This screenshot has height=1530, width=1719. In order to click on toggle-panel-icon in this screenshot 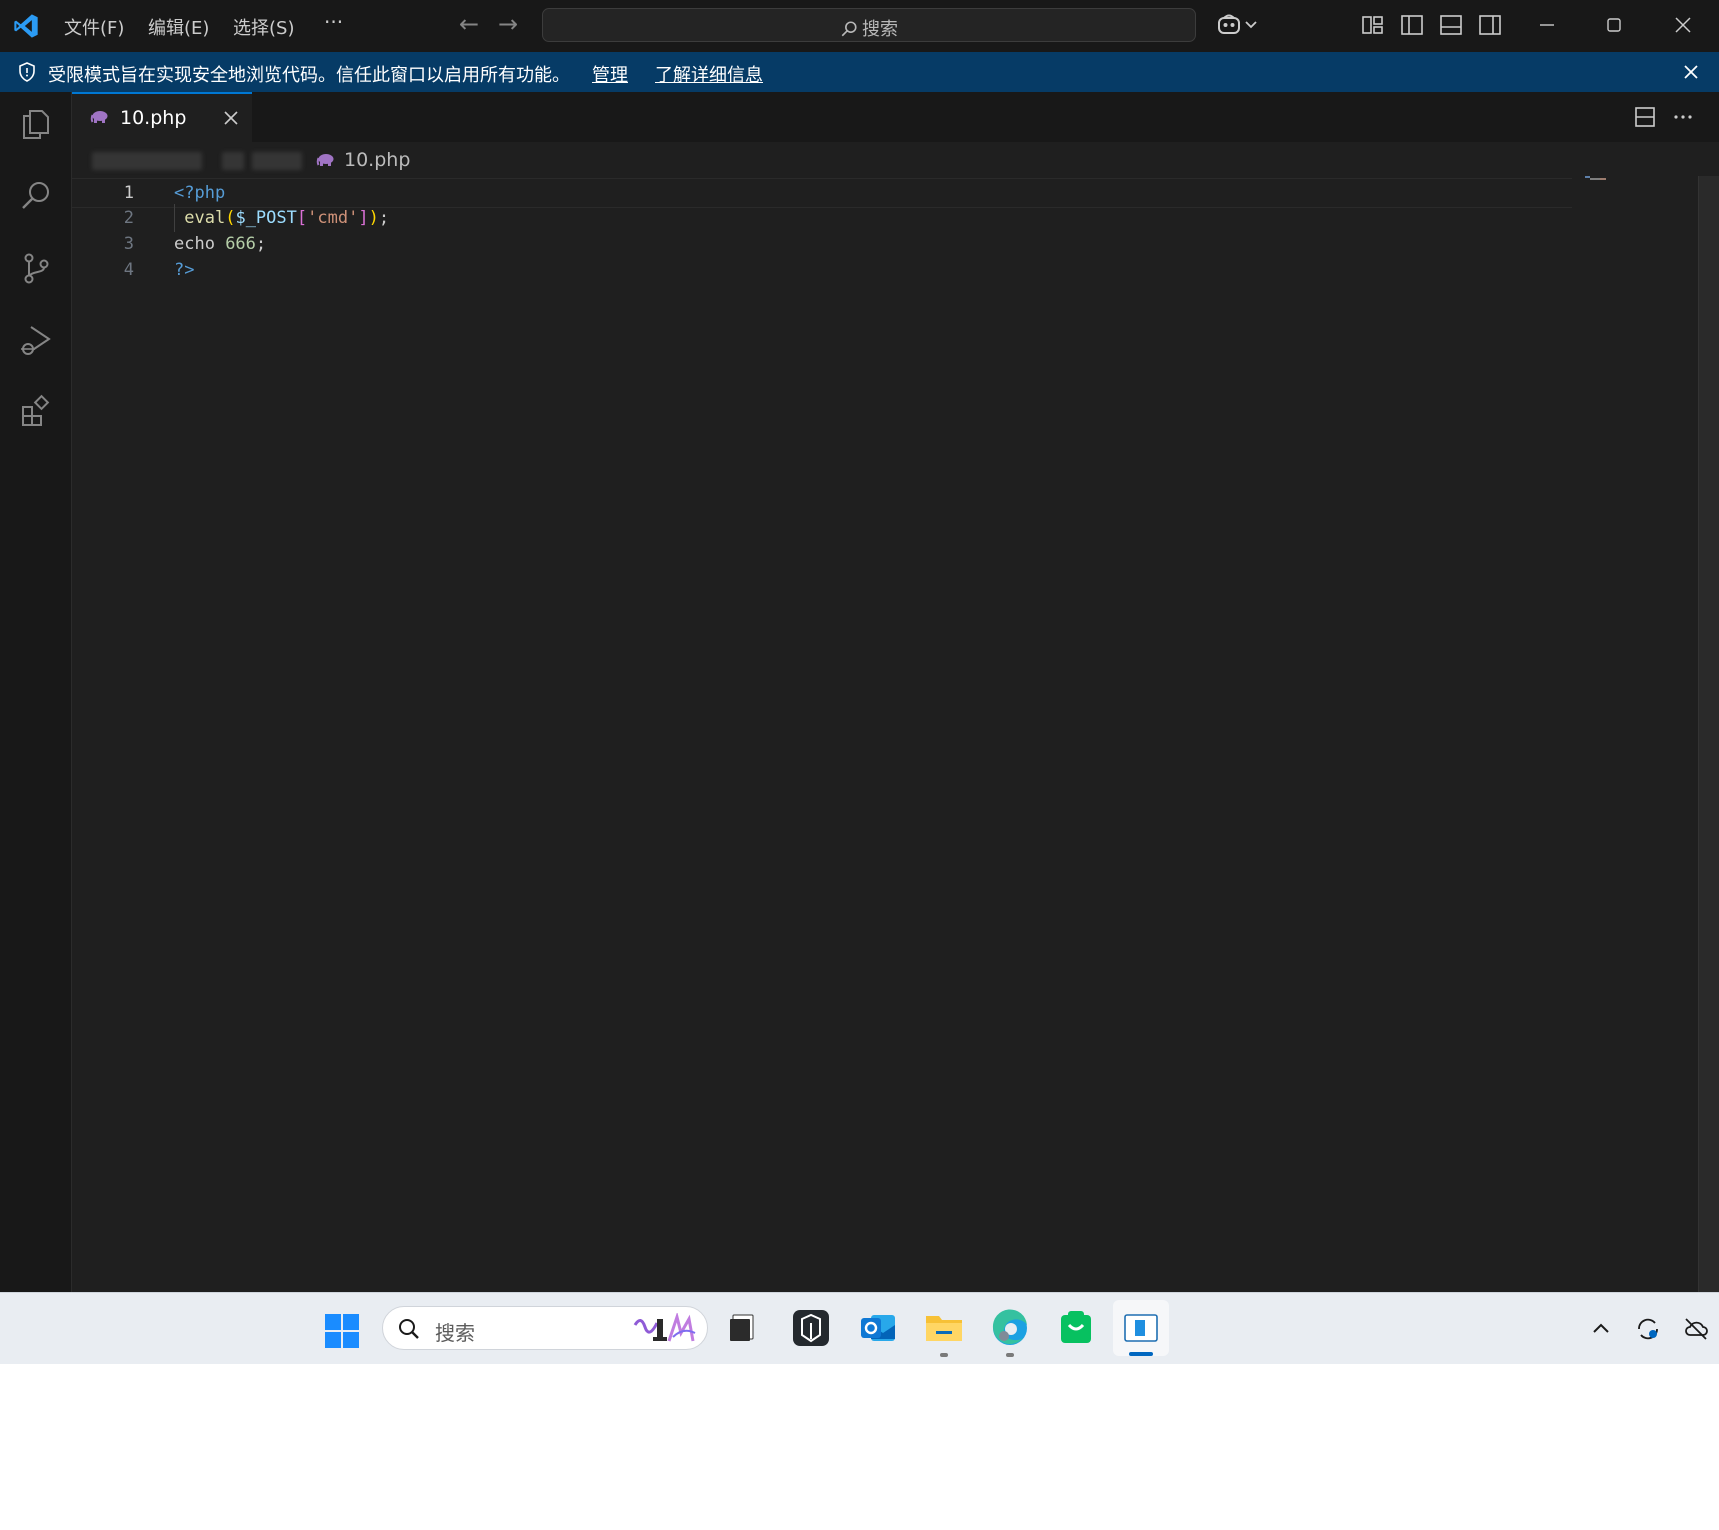, I will do `click(1451, 25)`.